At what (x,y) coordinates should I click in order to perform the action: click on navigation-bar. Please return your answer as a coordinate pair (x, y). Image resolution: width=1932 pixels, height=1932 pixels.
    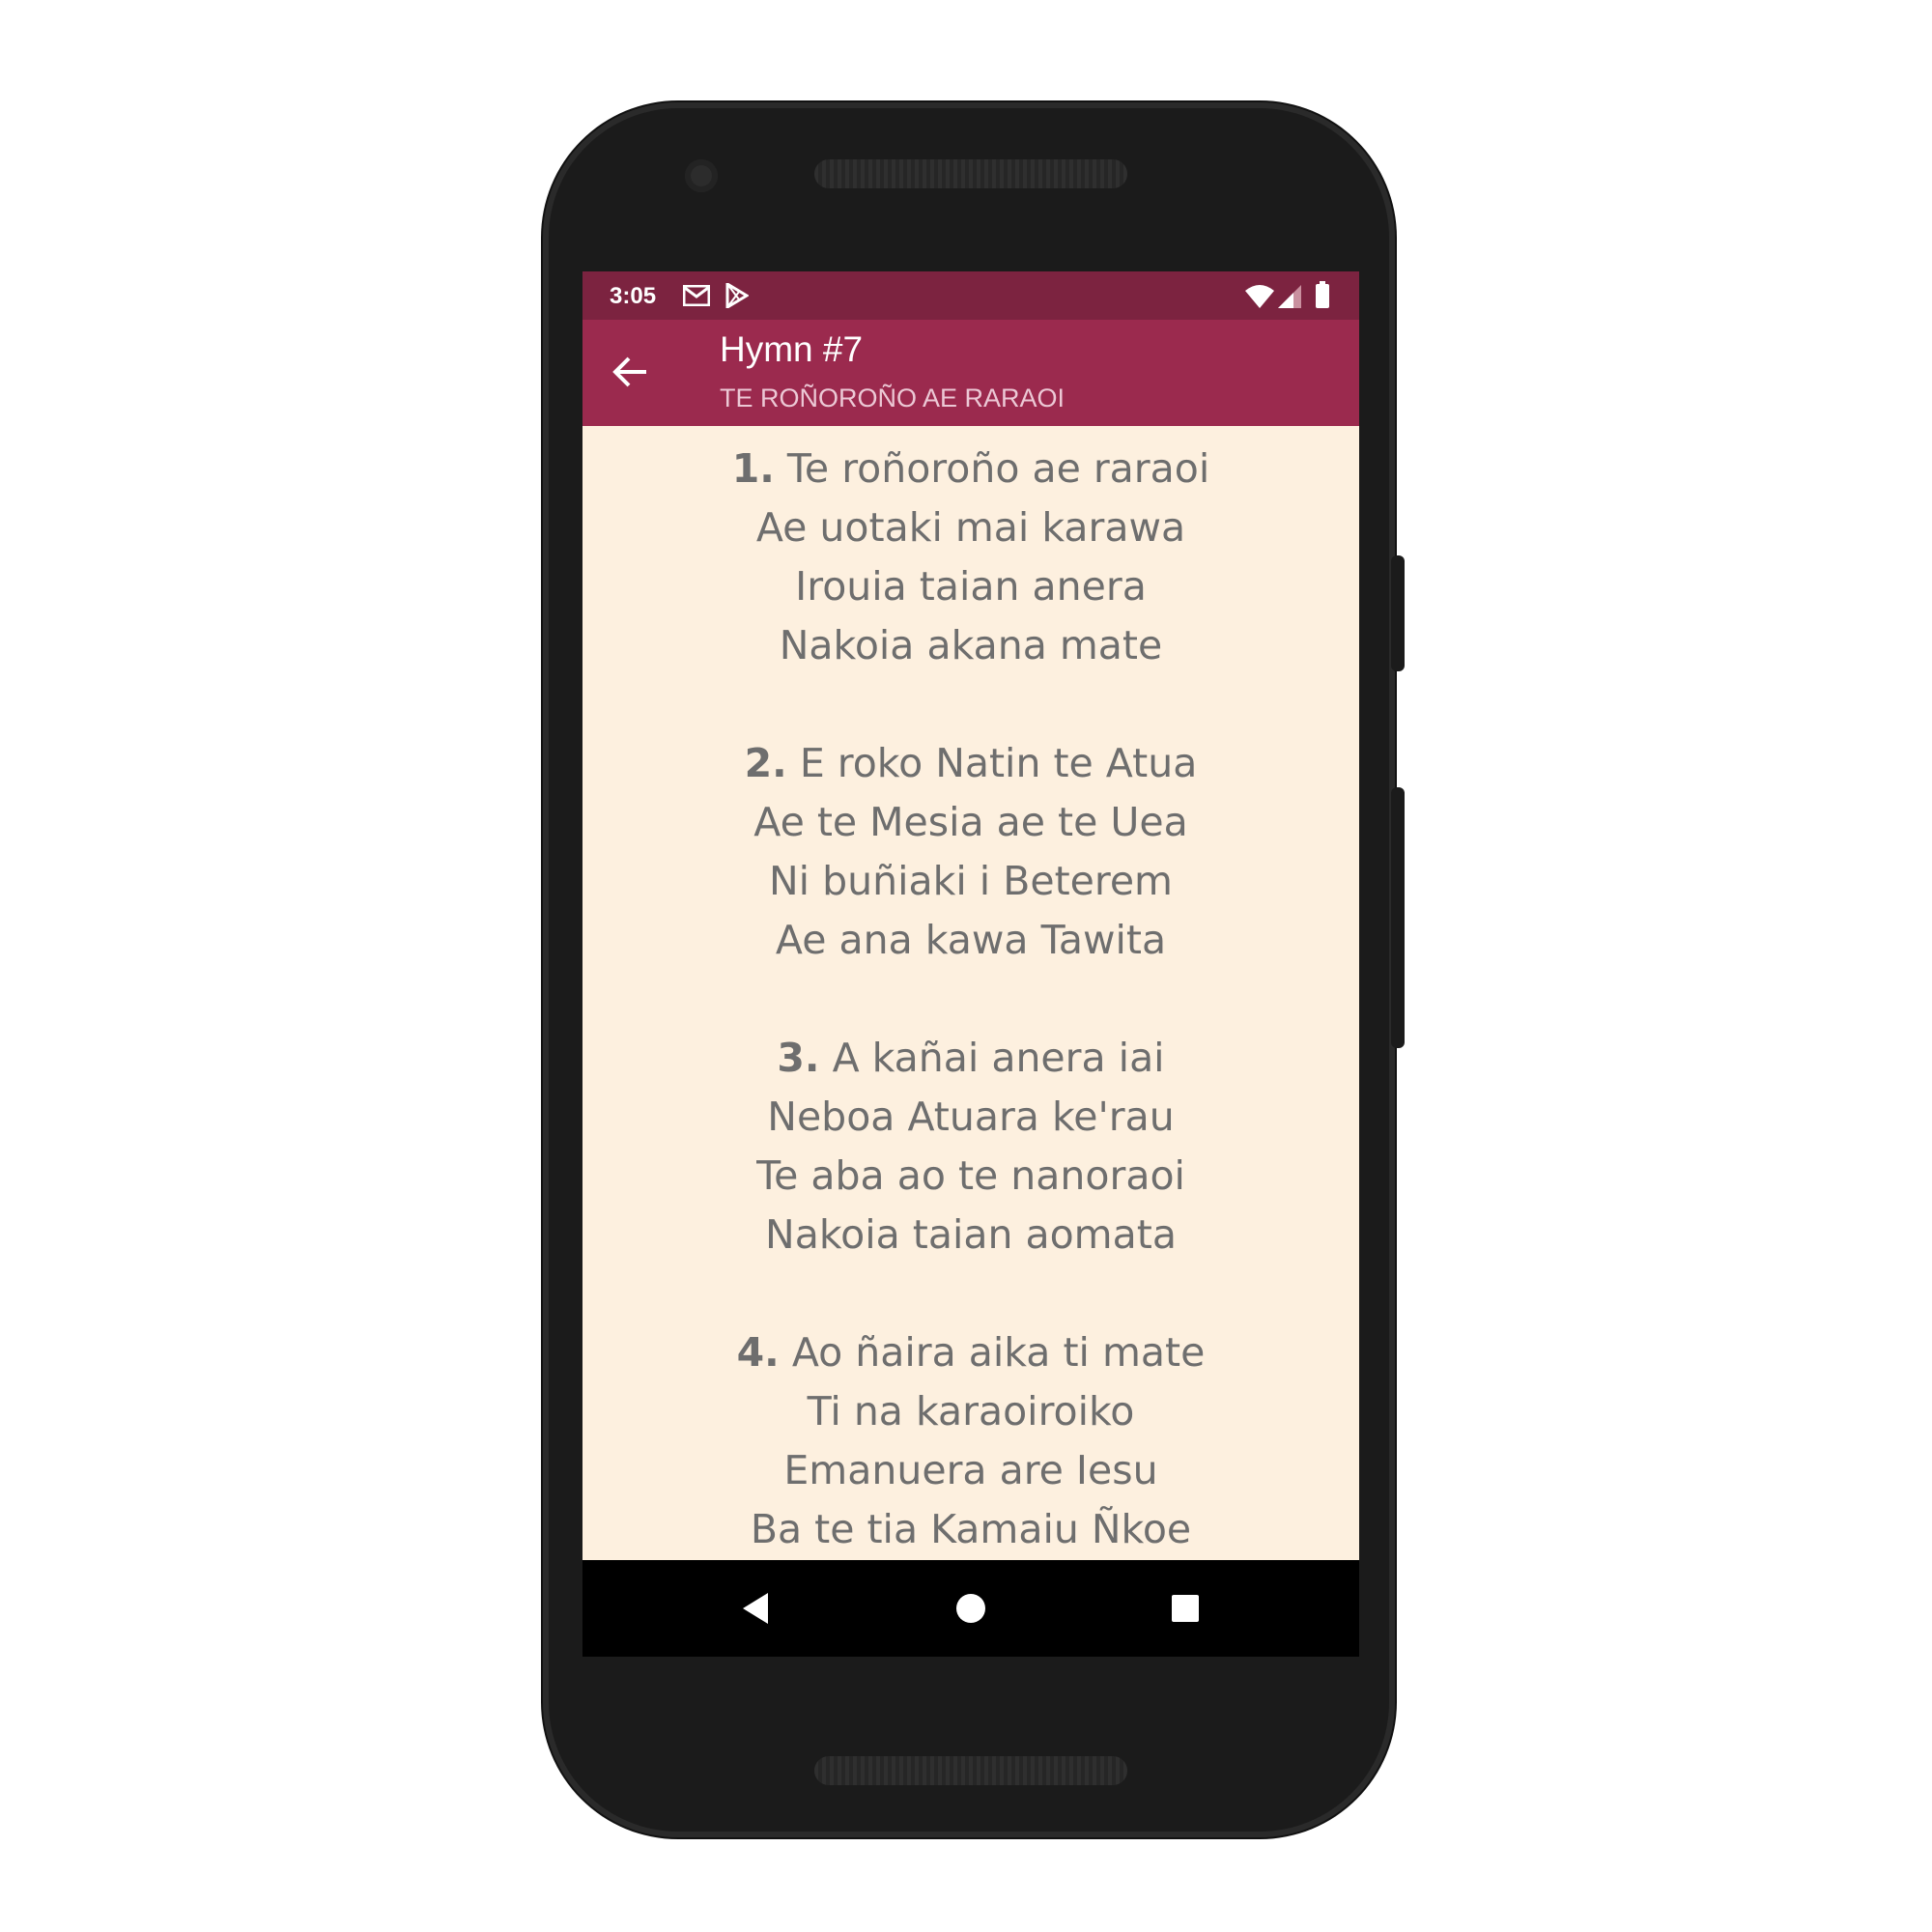
    Looking at the image, I should click on (970, 1608).